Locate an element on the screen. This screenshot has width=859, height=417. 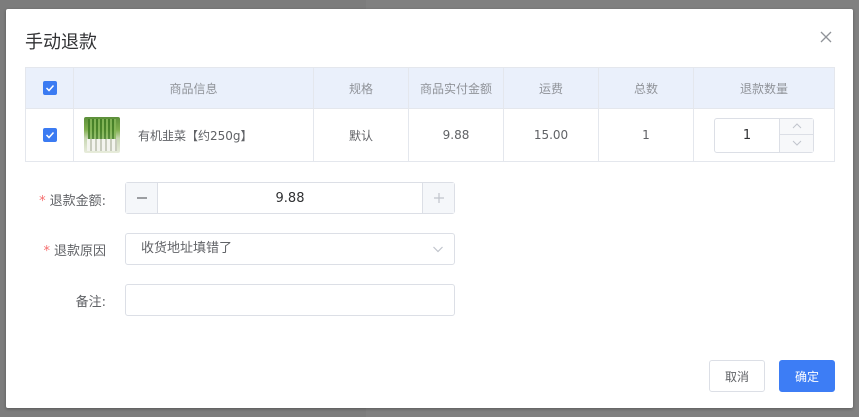
chevron-up-icon is located at coordinates (796, 126).